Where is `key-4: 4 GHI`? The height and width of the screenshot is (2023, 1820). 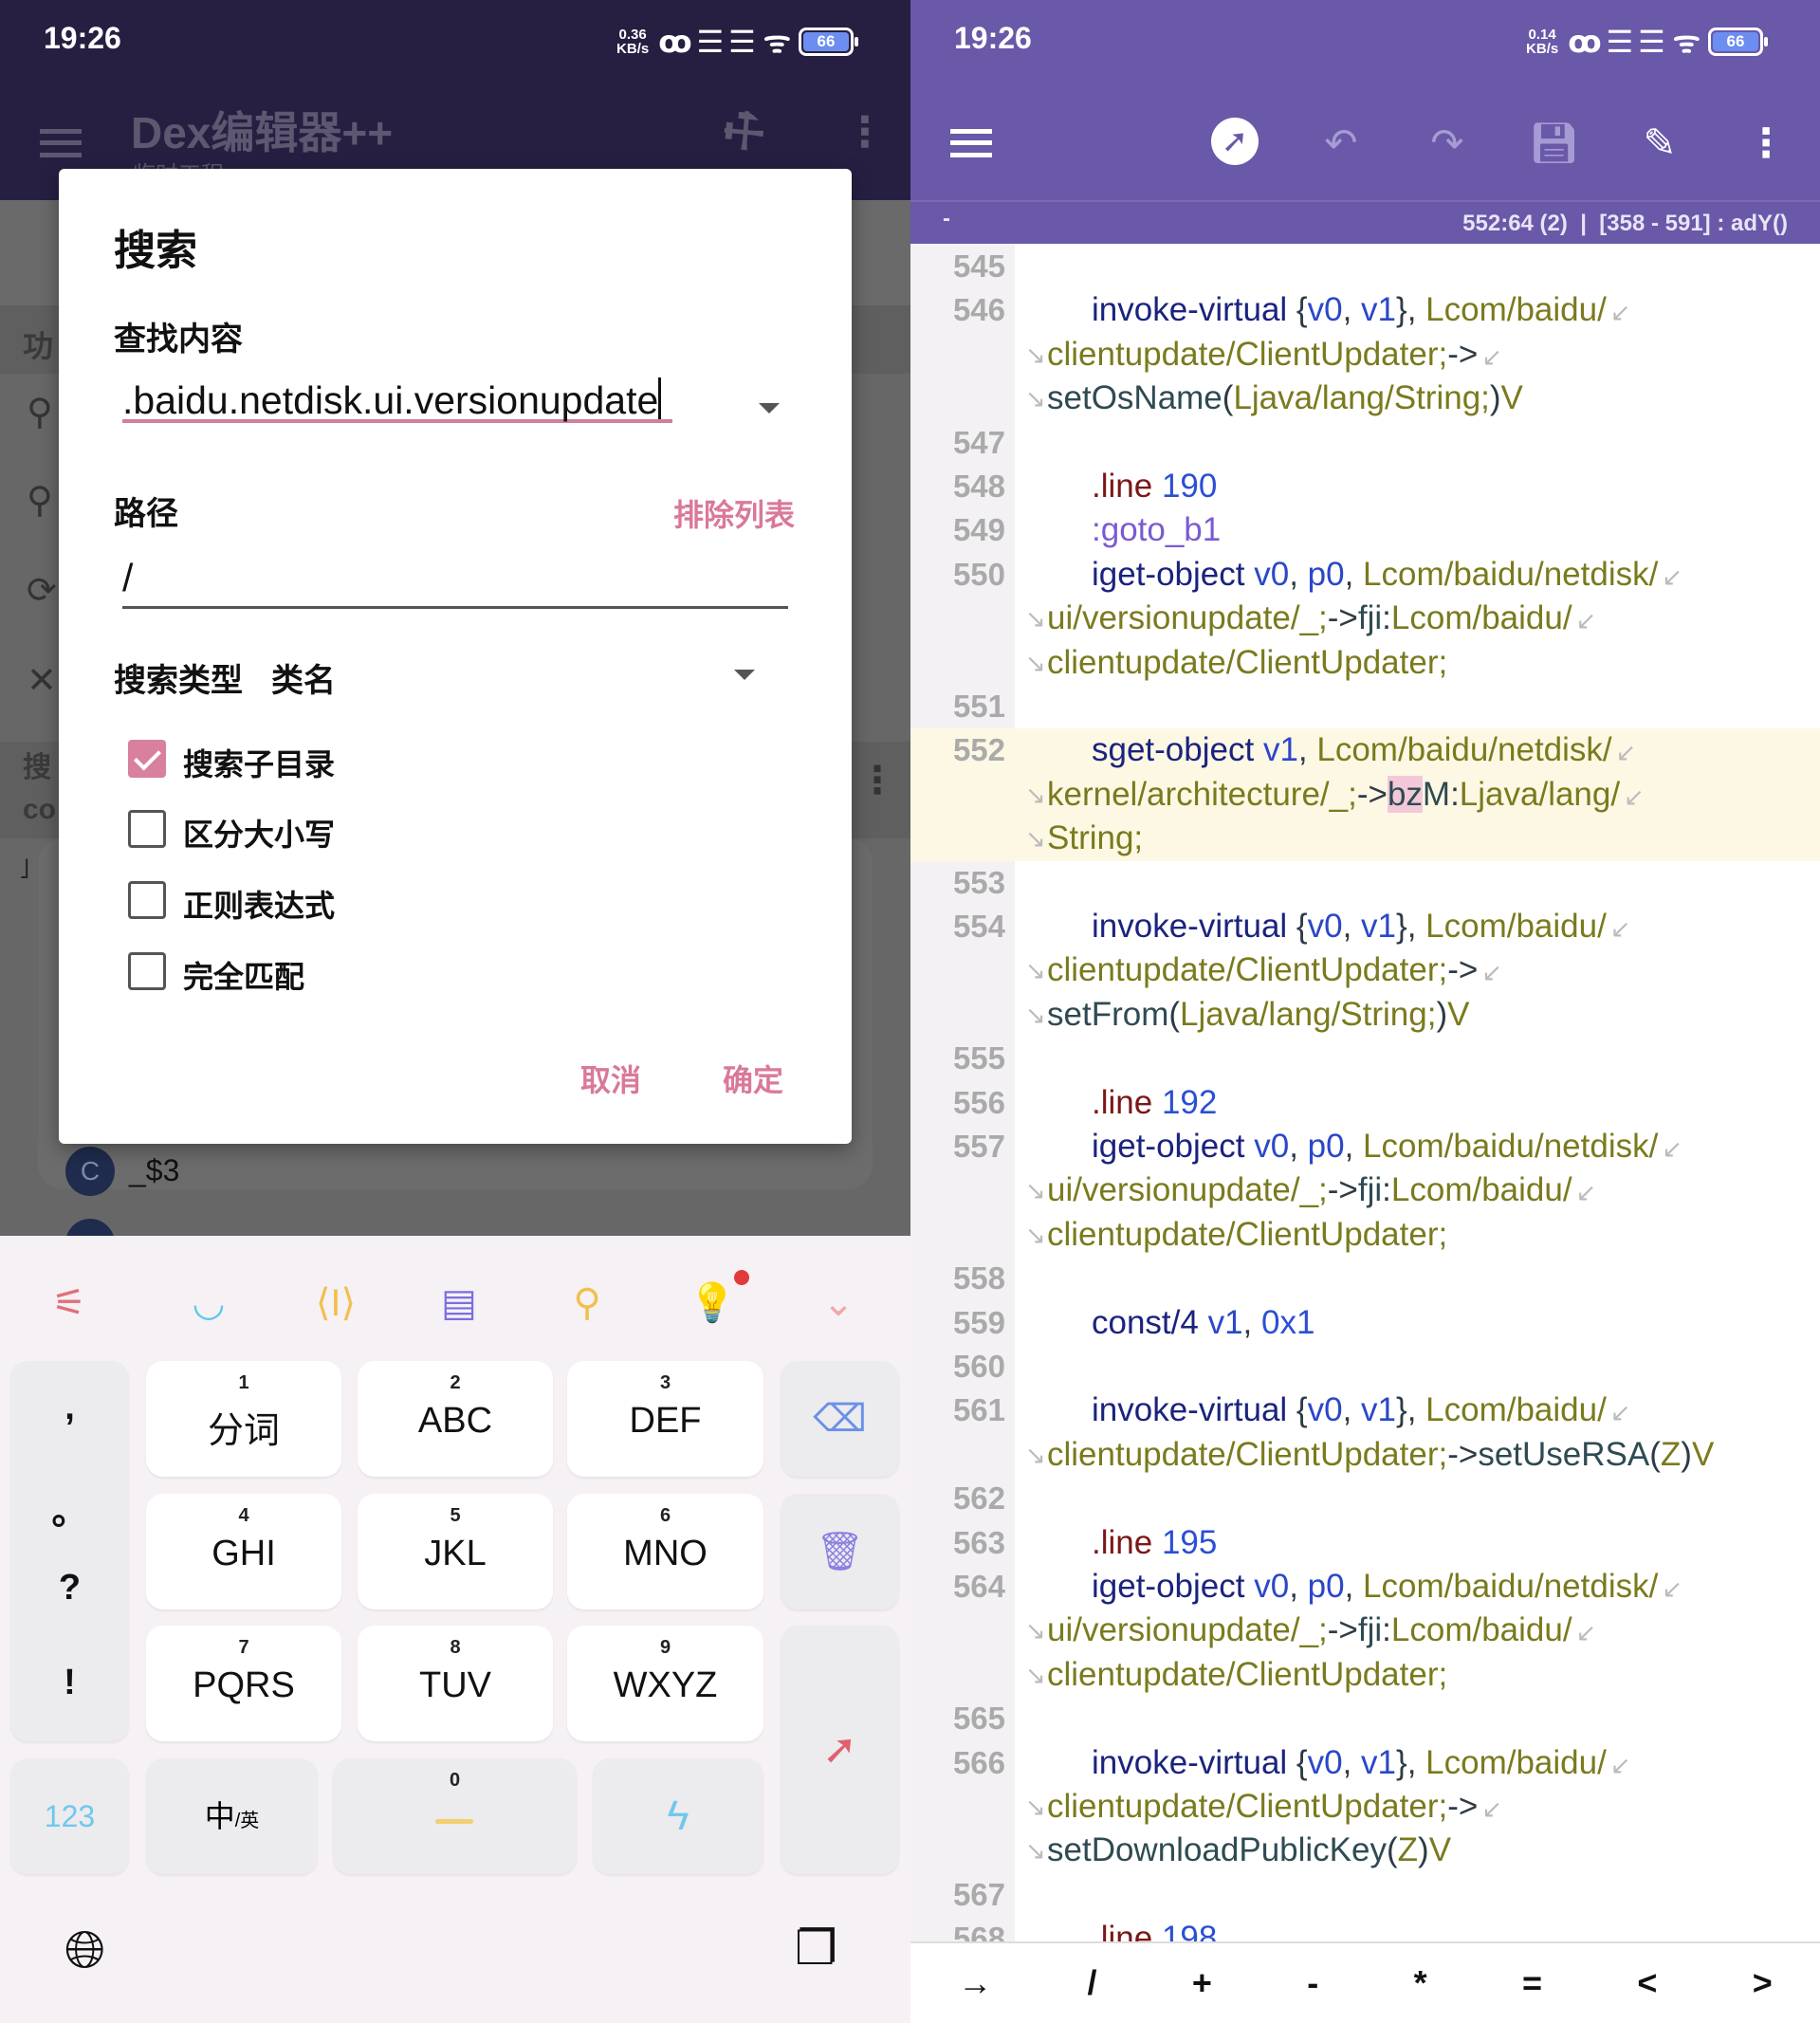
key-4: 4 GHI is located at coordinates (244, 1551).